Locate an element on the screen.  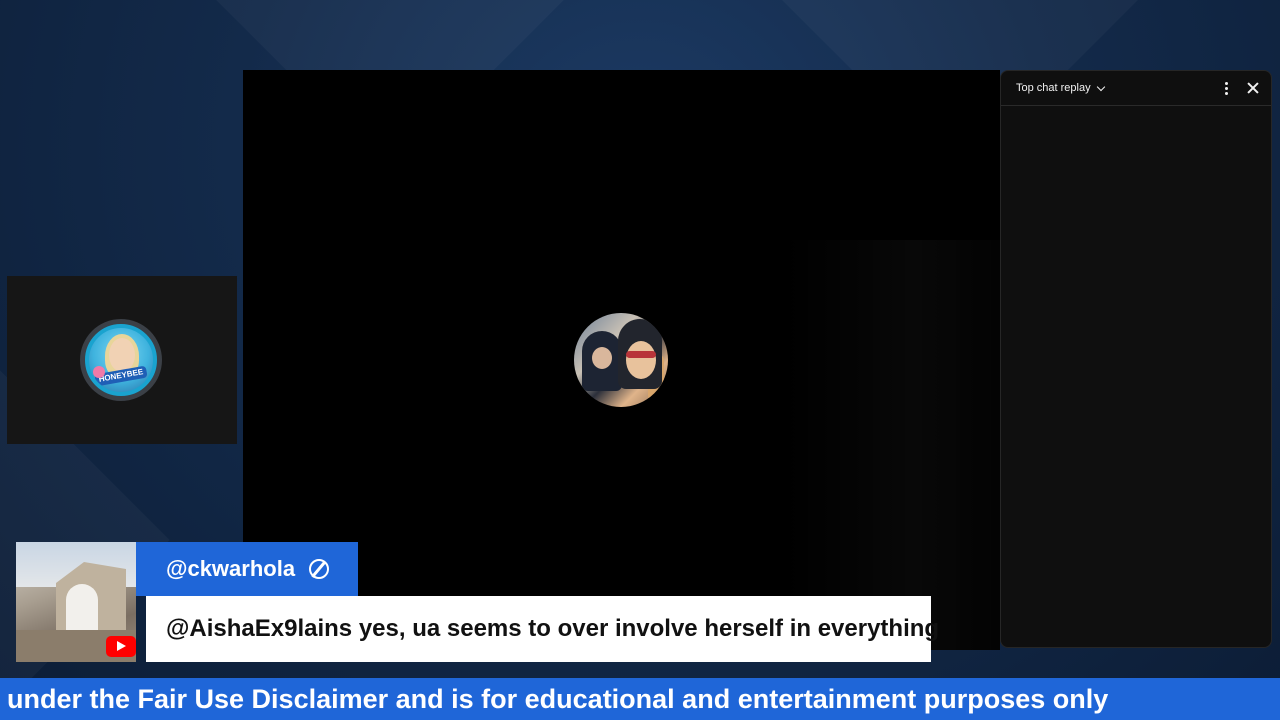
youtube-logo-icon is located at coordinates (121, 646).